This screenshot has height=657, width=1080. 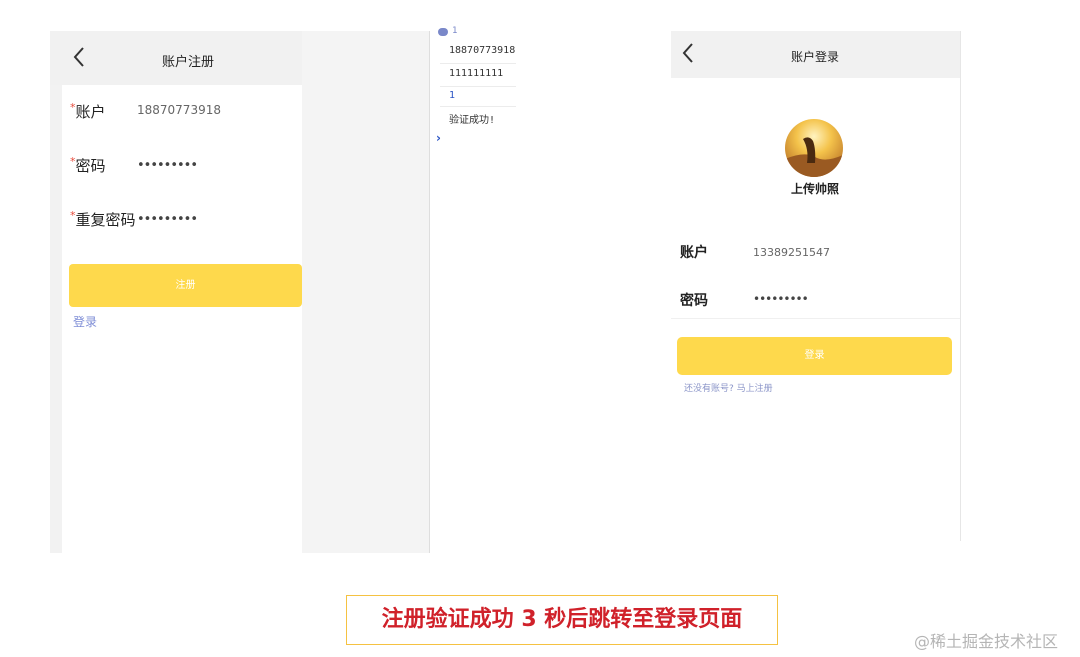 What do you see at coordinates (694, 301) in the screenshot?
I see `password-label: 密码` at bounding box center [694, 301].